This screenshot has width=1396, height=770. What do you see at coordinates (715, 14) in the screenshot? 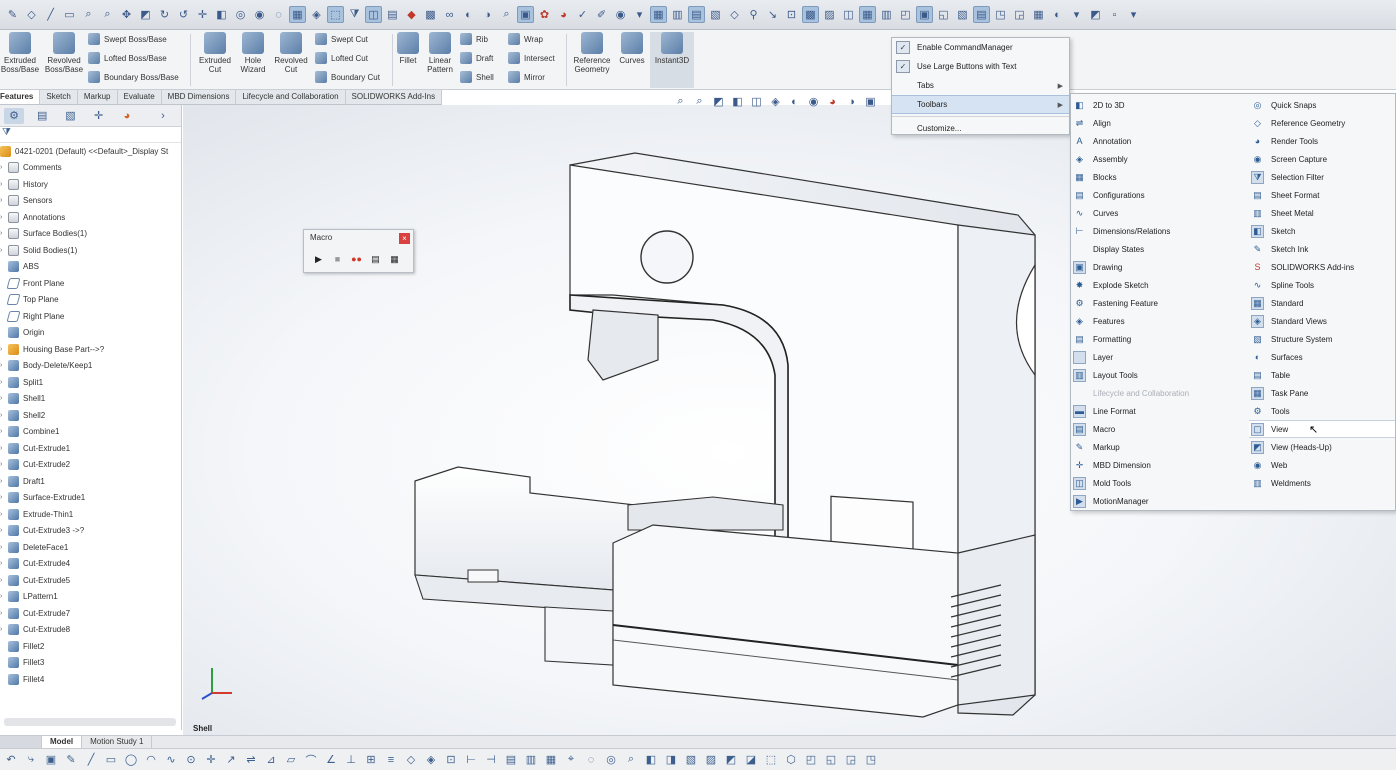
I see `toolbar-d-icon: ▧` at bounding box center [715, 14].